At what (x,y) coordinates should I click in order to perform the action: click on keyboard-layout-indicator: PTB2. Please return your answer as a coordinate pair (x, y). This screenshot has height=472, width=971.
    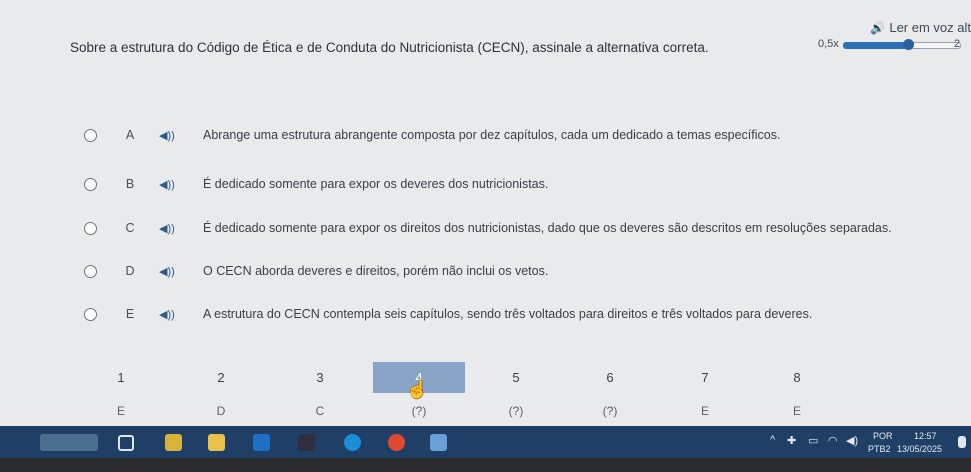
    Looking at the image, I should click on (879, 449).